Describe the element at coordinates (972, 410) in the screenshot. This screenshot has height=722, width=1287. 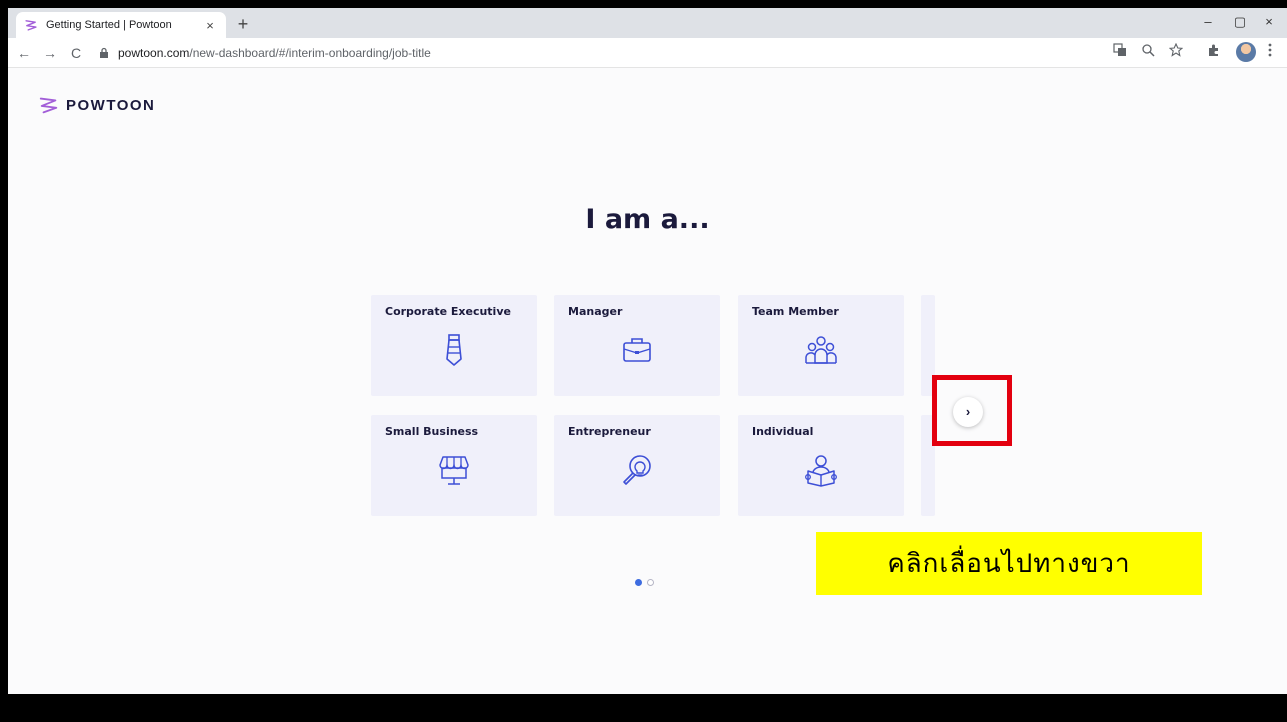
I see `next-button-highlight` at that location.